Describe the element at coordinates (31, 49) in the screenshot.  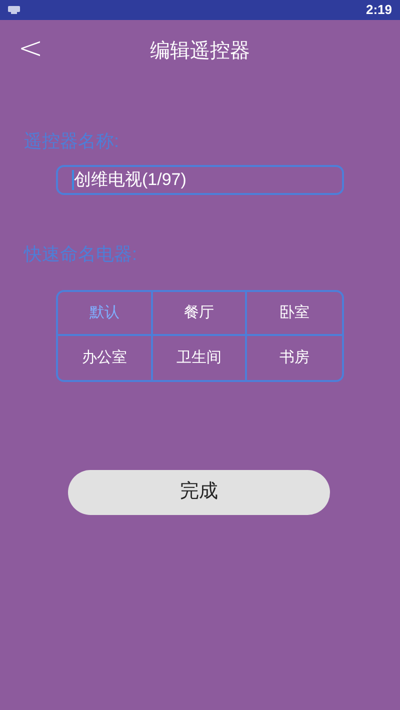
I see `back-button: <` at that location.